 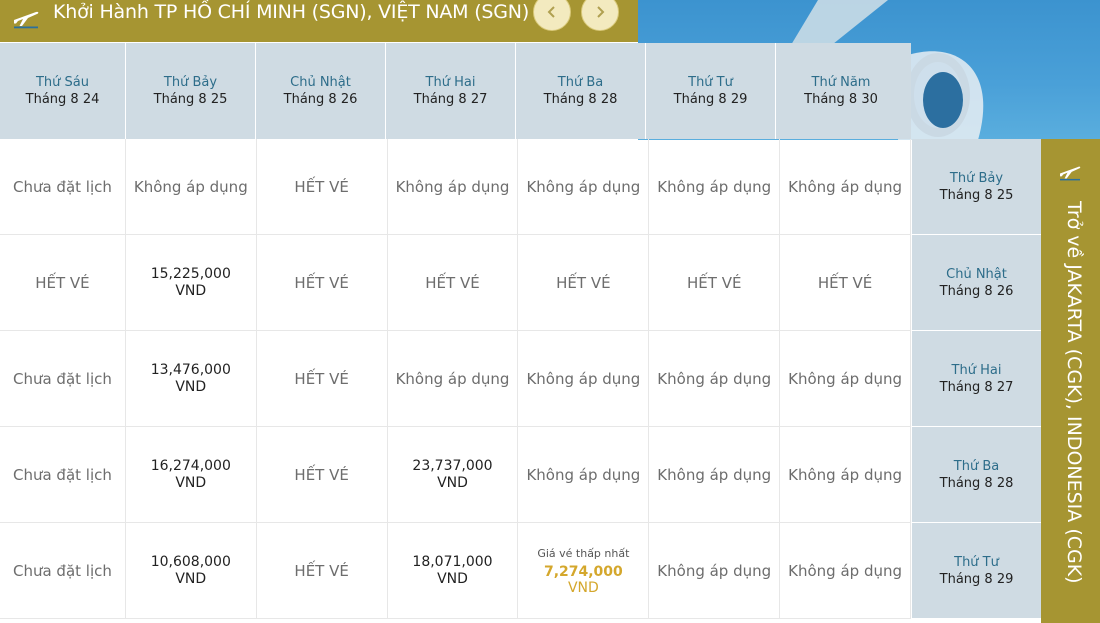 What do you see at coordinates (710, 99) in the screenshot?
I see `day-date: Tháng 8 29` at bounding box center [710, 99].